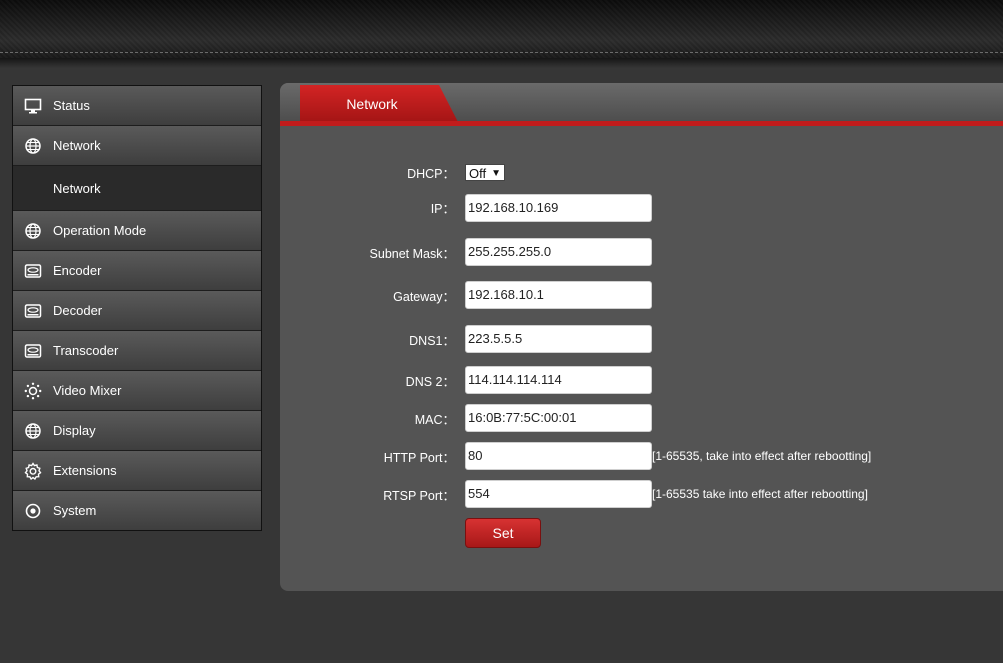 This screenshot has height=663, width=1003. What do you see at coordinates (558, 494) in the screenshot?
I see `rtsp-port-input: 554` at bounding box center [558, 494].